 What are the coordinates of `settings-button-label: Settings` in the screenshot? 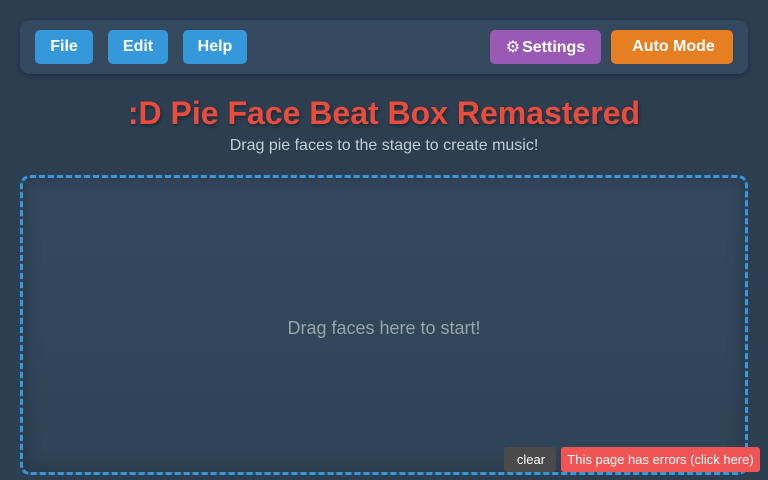 It's located at (554, 47).